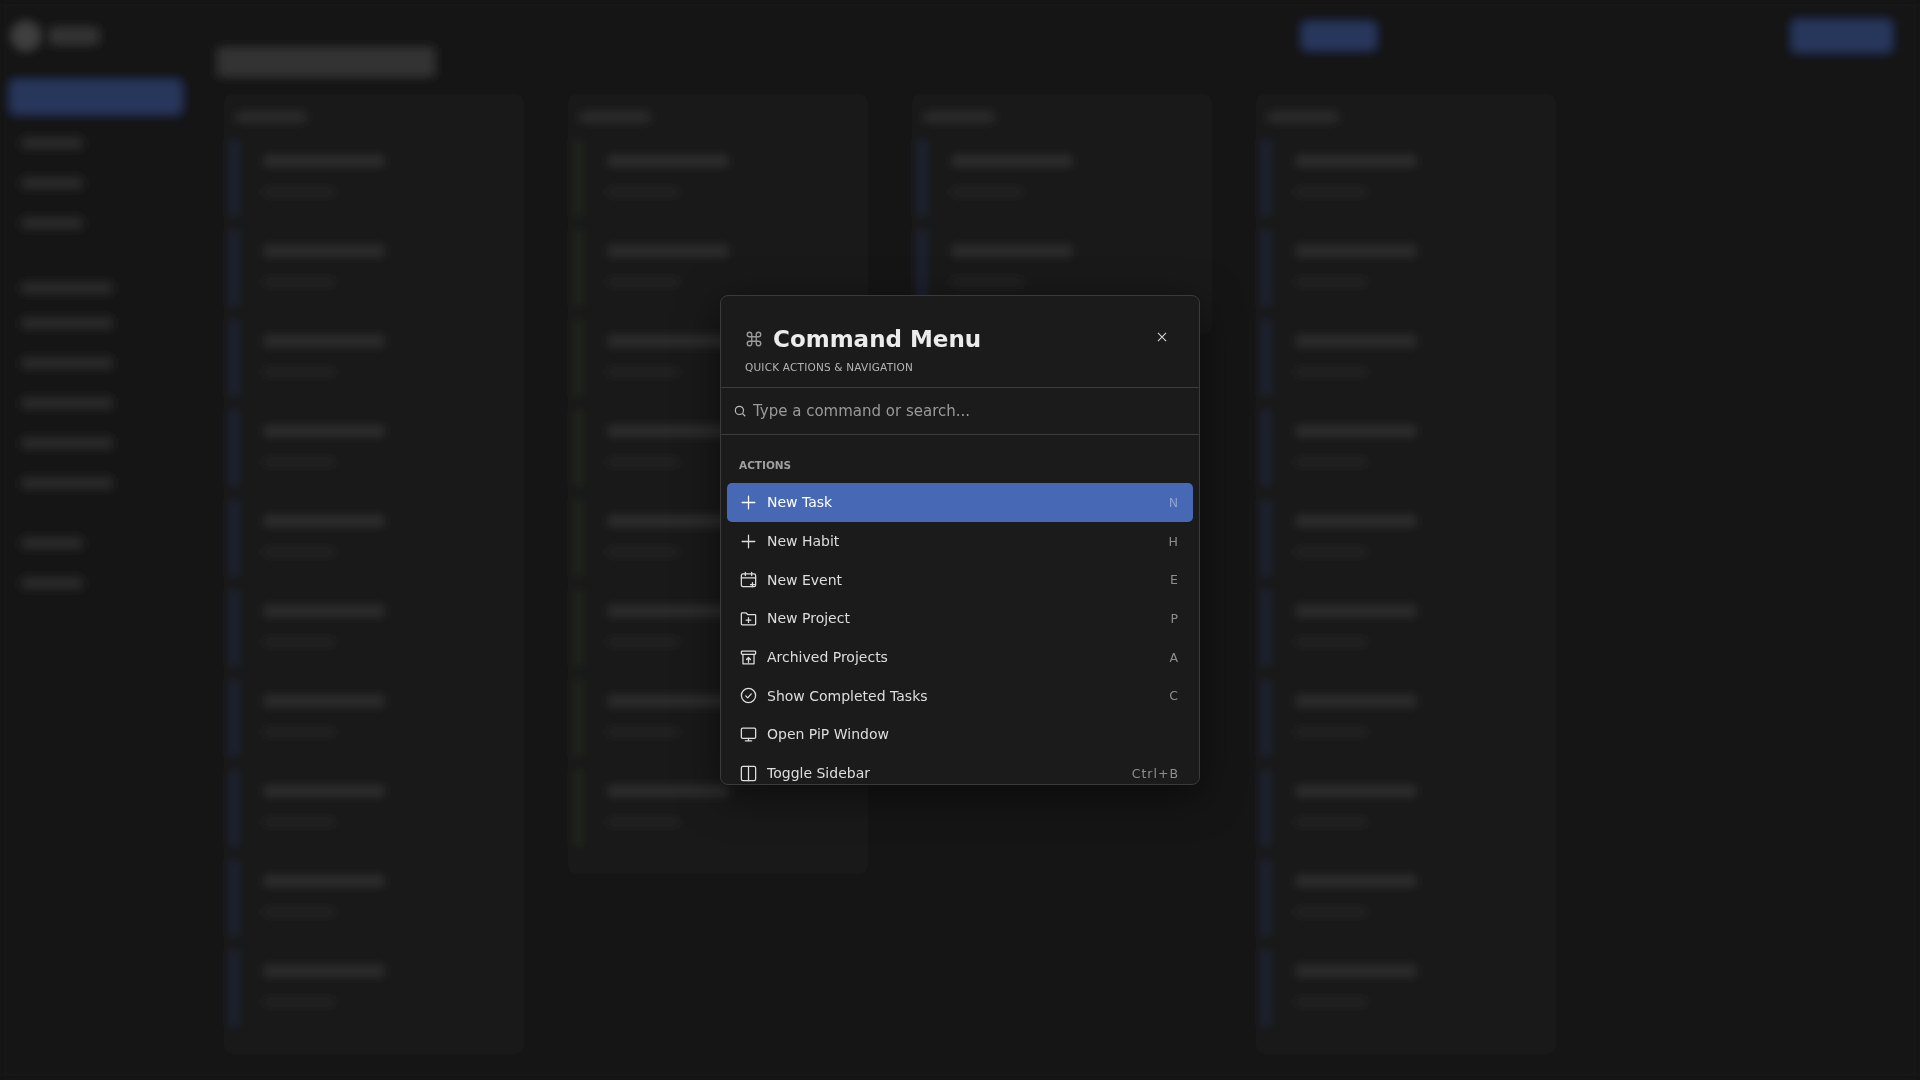 The height and width of the screenshot is (1080, 1920). Describe the element at coordinates (754, 339) in the screenshot. I see `command-key-icon` at that location.